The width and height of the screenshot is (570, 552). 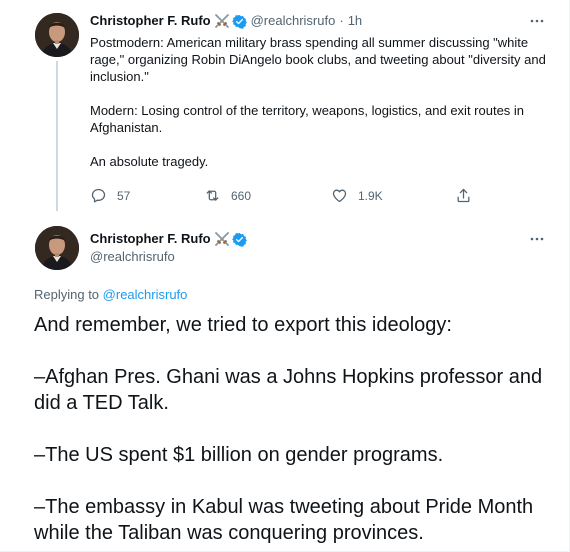 What do you see at coordinates (241, 195) in the screenshot?
I see `retweet-count: 660` at bounding box center [241, 195].